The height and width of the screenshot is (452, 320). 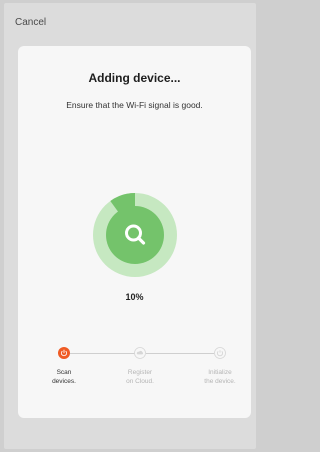 What do you see at coordinates (30, 22) in the screenshot?
I see `cancel-button: Cancel` at bounding box center [30, 22].